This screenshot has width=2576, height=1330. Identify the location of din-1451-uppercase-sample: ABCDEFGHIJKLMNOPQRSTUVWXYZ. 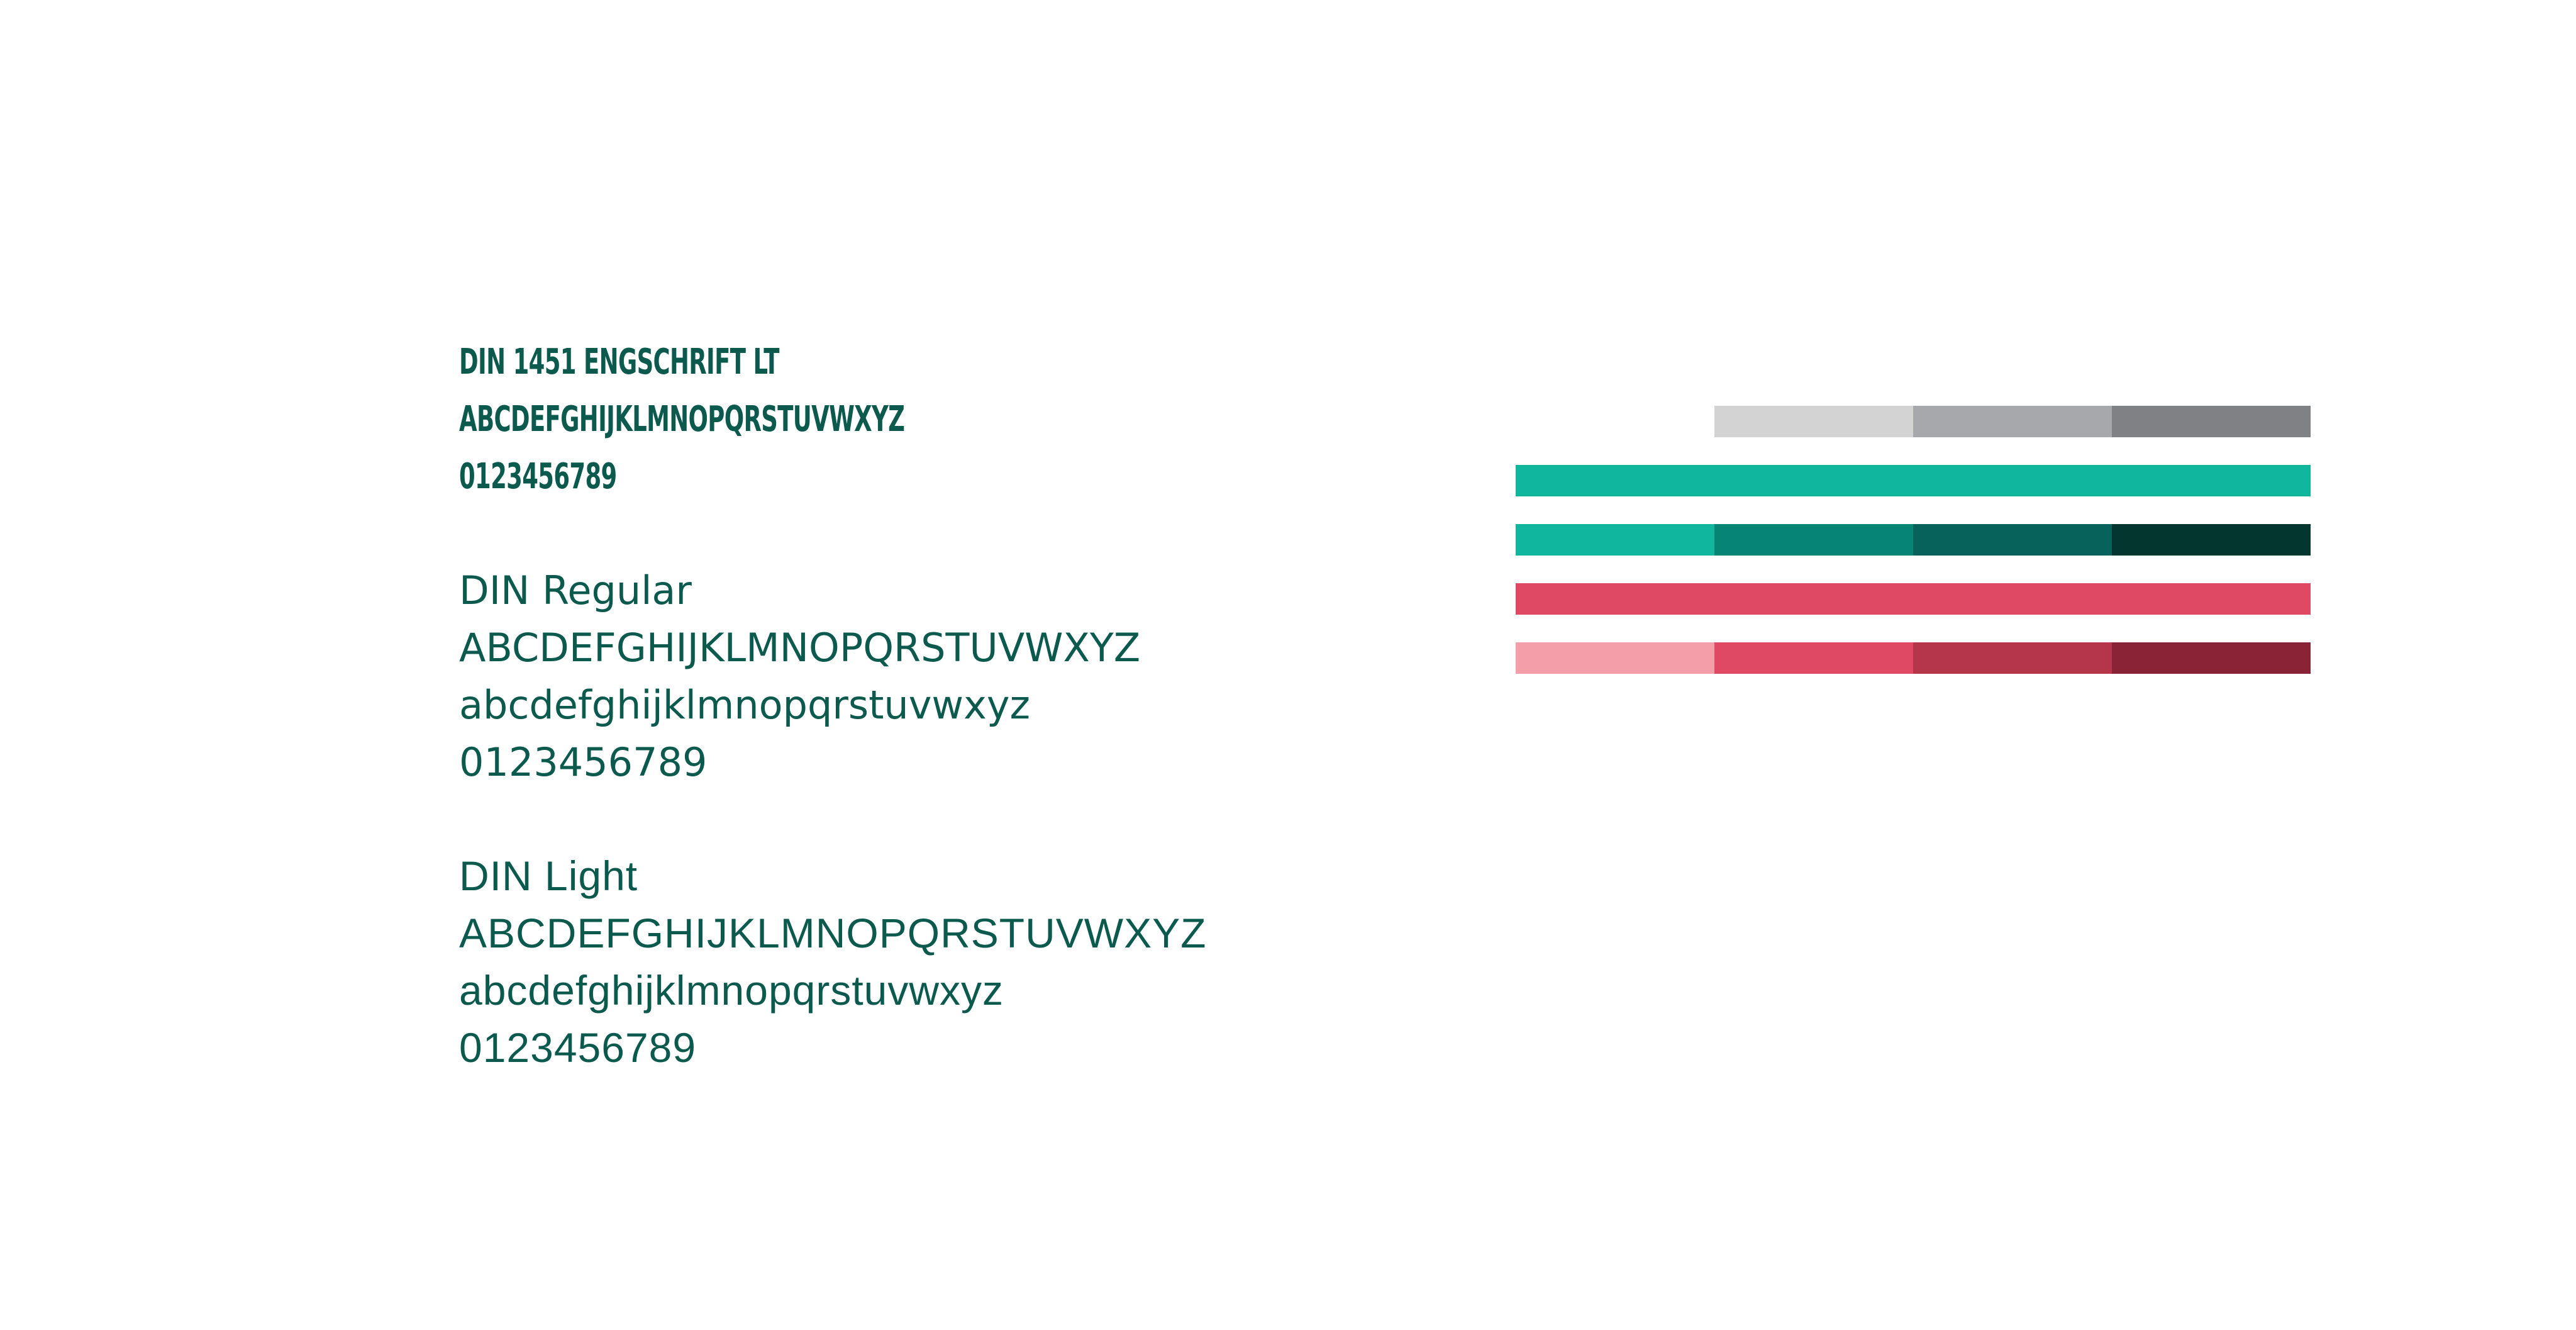
(682, 420).